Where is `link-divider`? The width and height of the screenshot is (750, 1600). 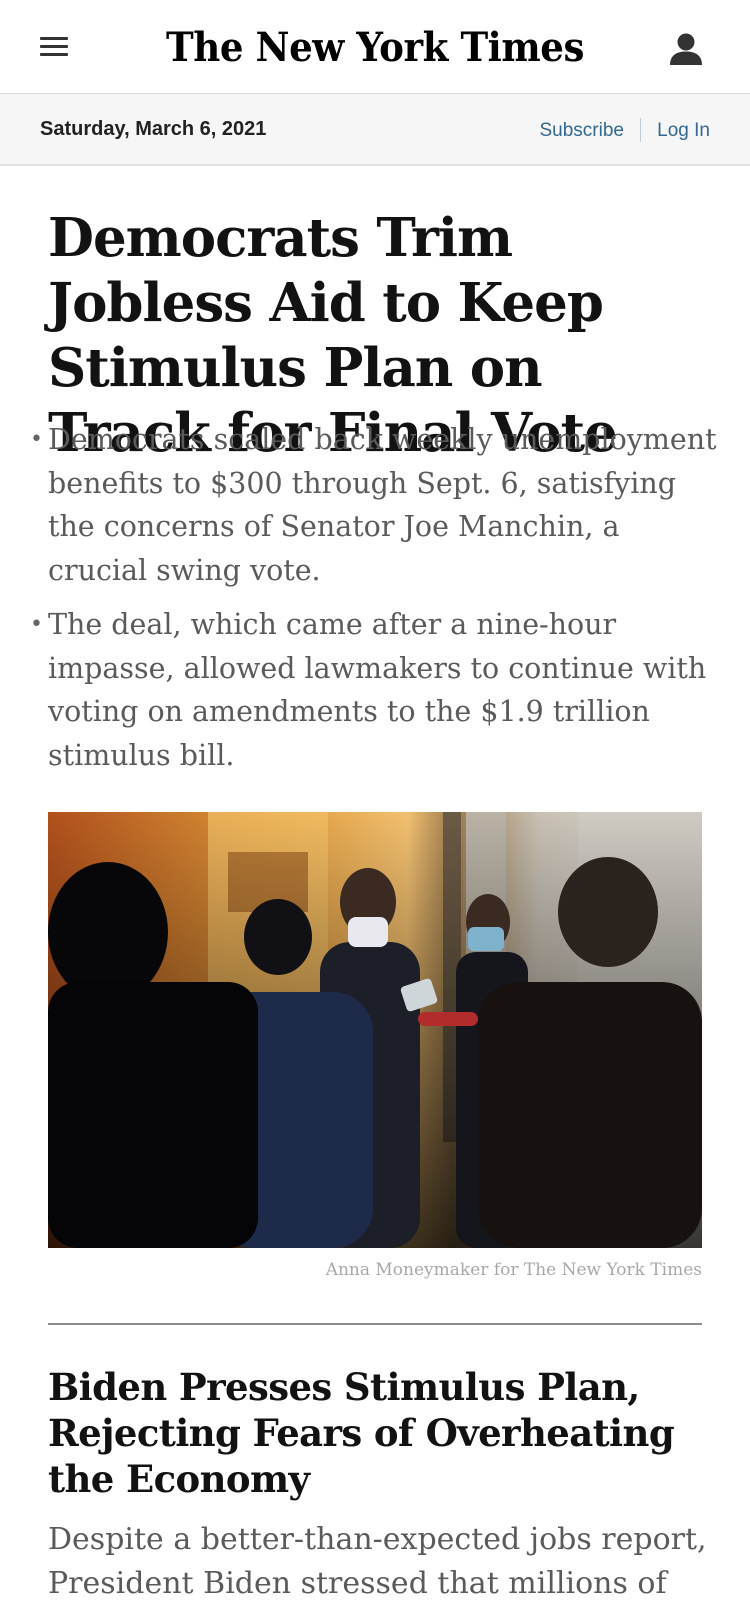
link-divider is located at coordinates (640, 130).